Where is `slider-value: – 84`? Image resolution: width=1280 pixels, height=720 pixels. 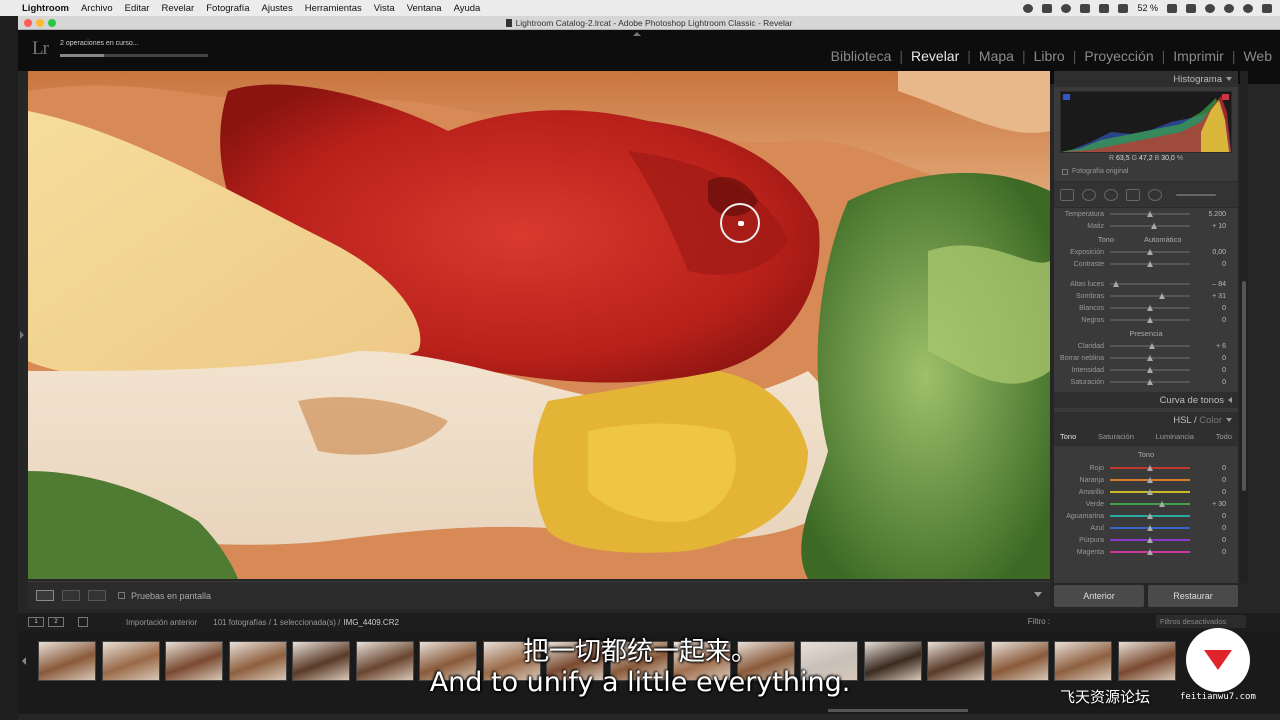
slider-value: – 84 is located at coordinates (1208, 284).